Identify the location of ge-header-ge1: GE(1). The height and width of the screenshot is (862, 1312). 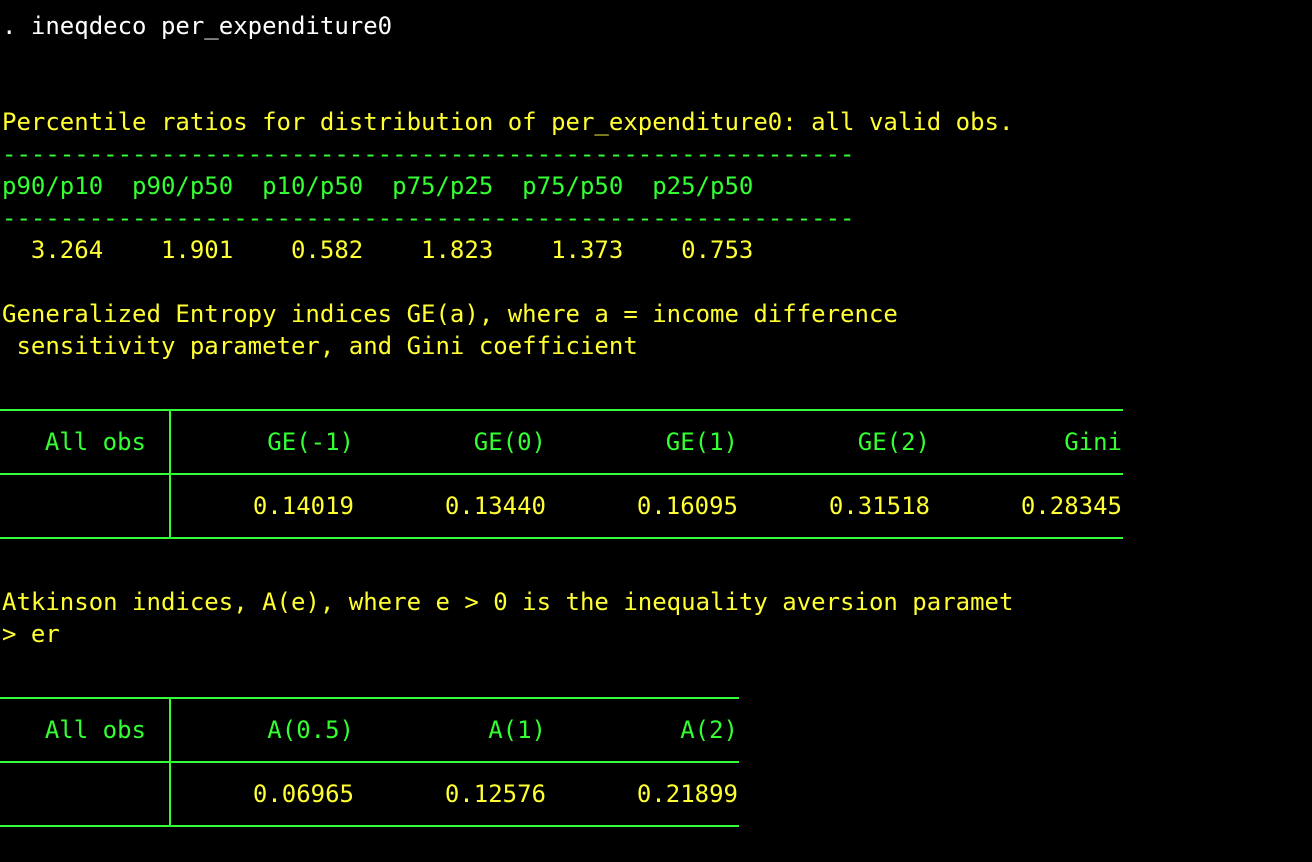
(701, 442).